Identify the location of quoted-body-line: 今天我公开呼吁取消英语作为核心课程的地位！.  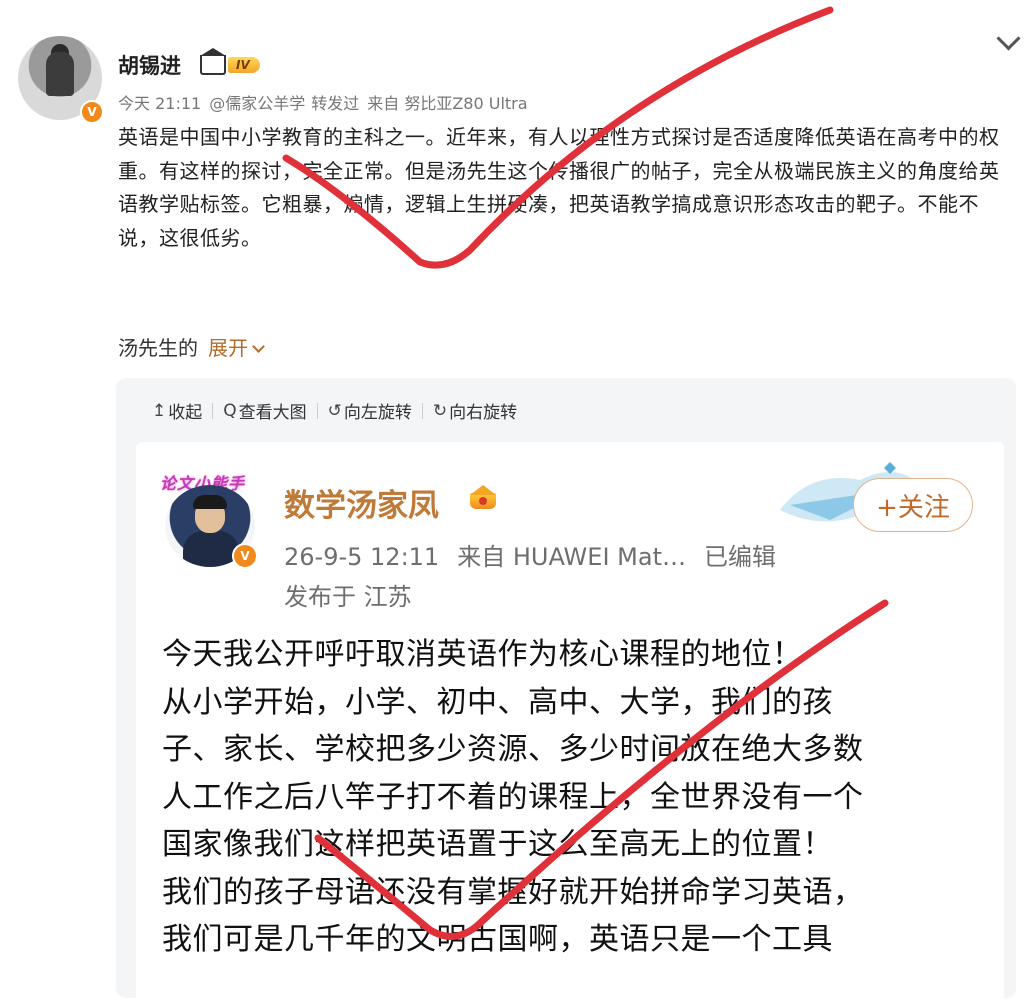
(482, 654).